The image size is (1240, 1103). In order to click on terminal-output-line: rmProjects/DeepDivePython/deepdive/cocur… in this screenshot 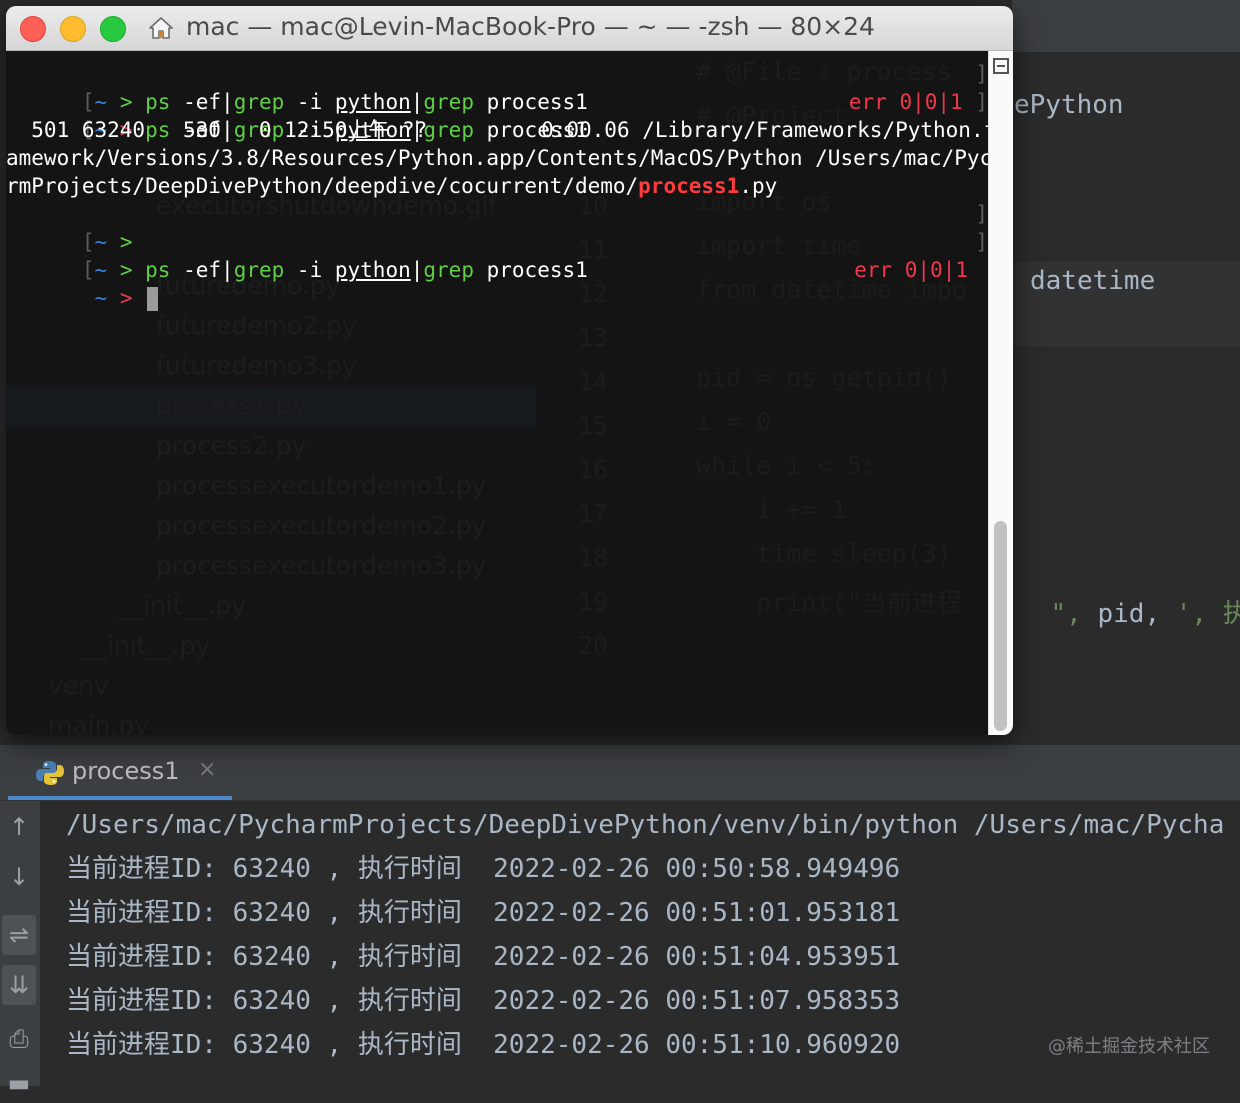, I will do `click(392, 186)`.